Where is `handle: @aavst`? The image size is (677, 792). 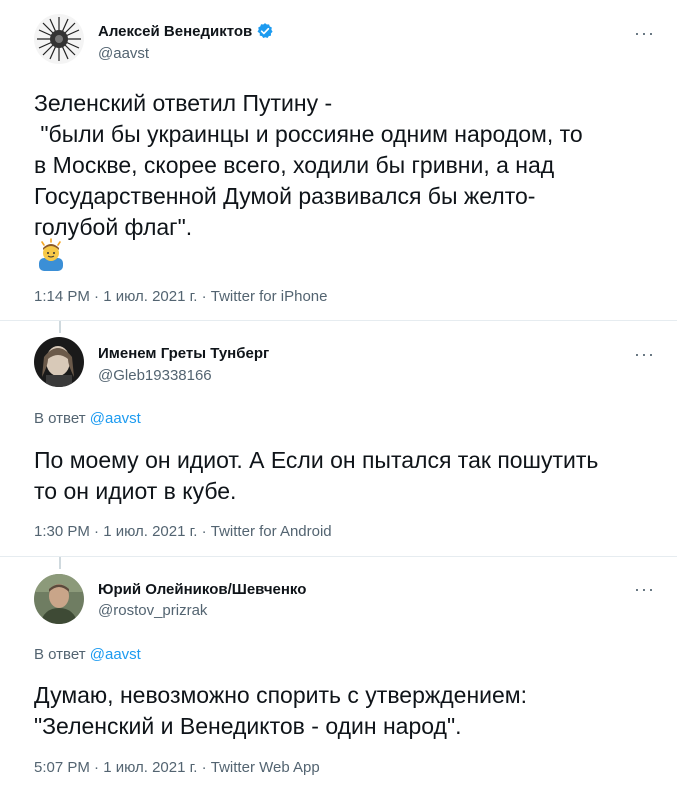 handle: @aavst is located at coordinates (123, 53).